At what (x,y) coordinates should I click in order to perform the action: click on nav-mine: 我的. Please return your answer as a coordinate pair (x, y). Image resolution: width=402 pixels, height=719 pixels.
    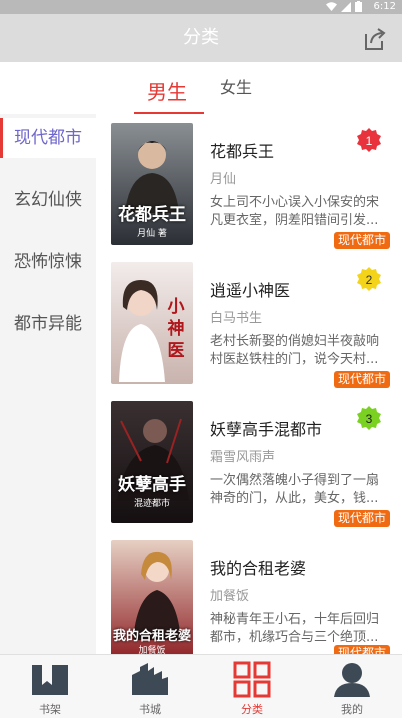
    Looking at the image, I should click on (352, 687).